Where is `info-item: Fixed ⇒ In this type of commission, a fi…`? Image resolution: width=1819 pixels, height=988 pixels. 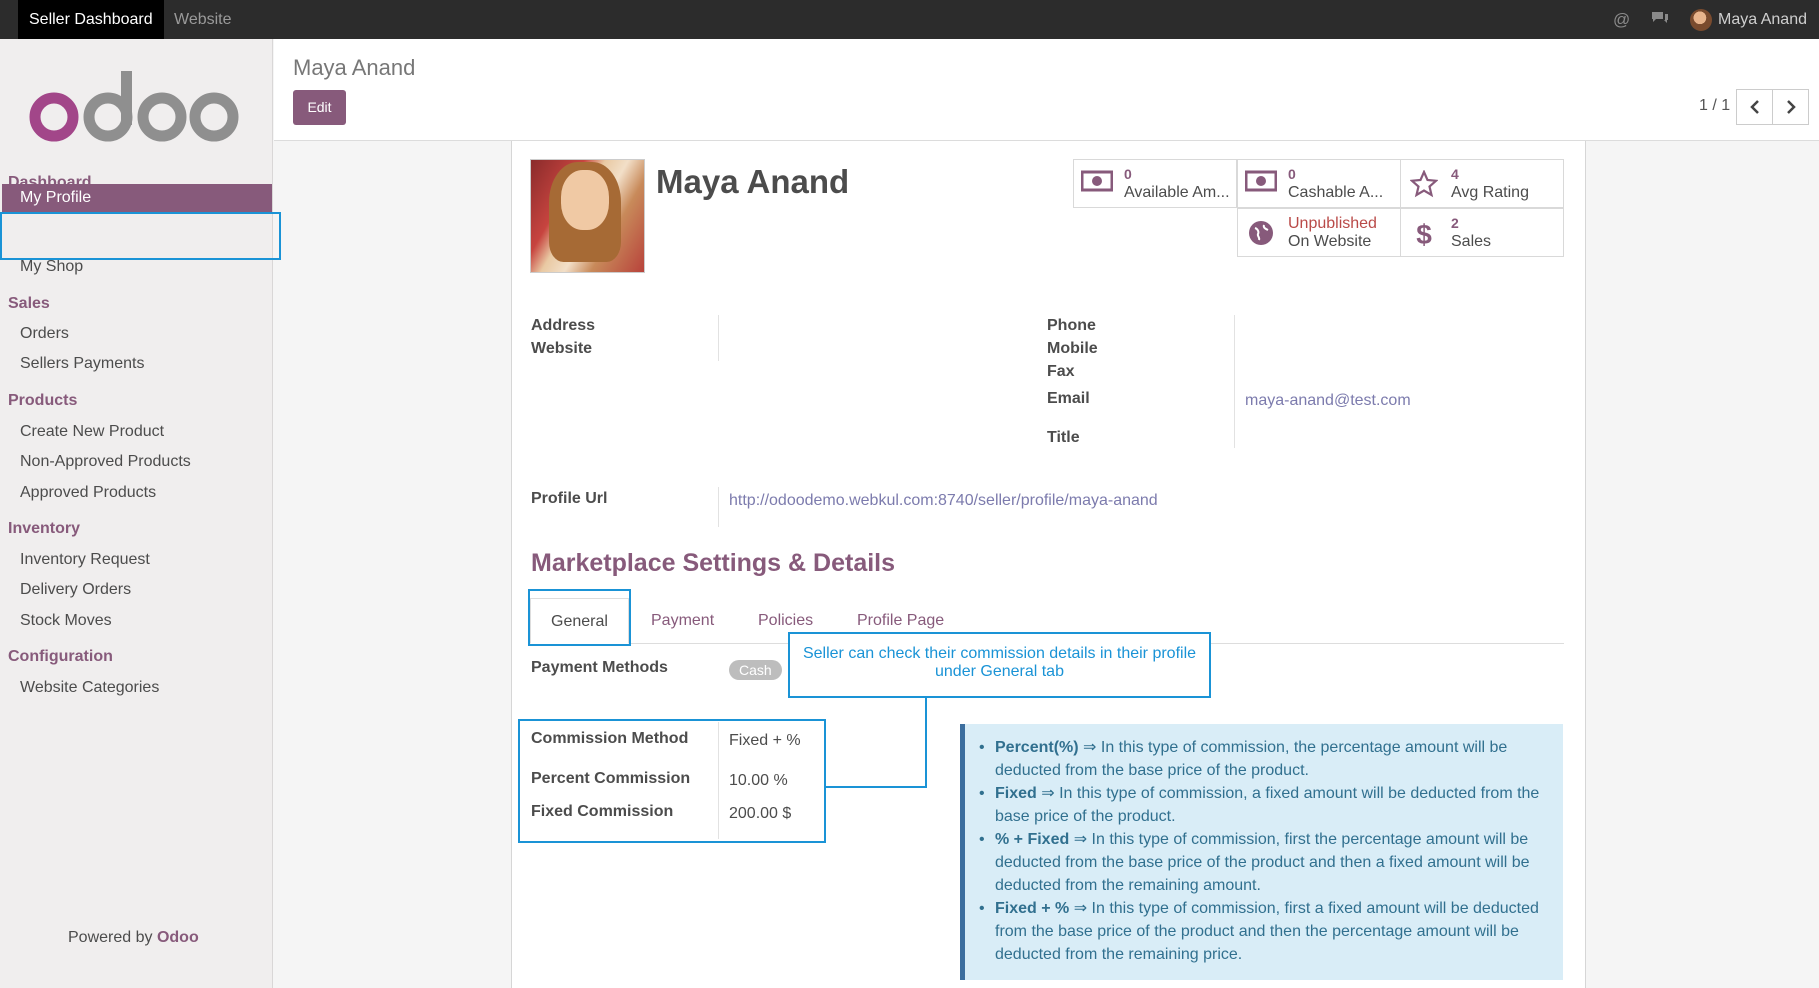 info-item: Fixed ⇒ In this type of commission, a fi… is located at coordinates (1265, 805).